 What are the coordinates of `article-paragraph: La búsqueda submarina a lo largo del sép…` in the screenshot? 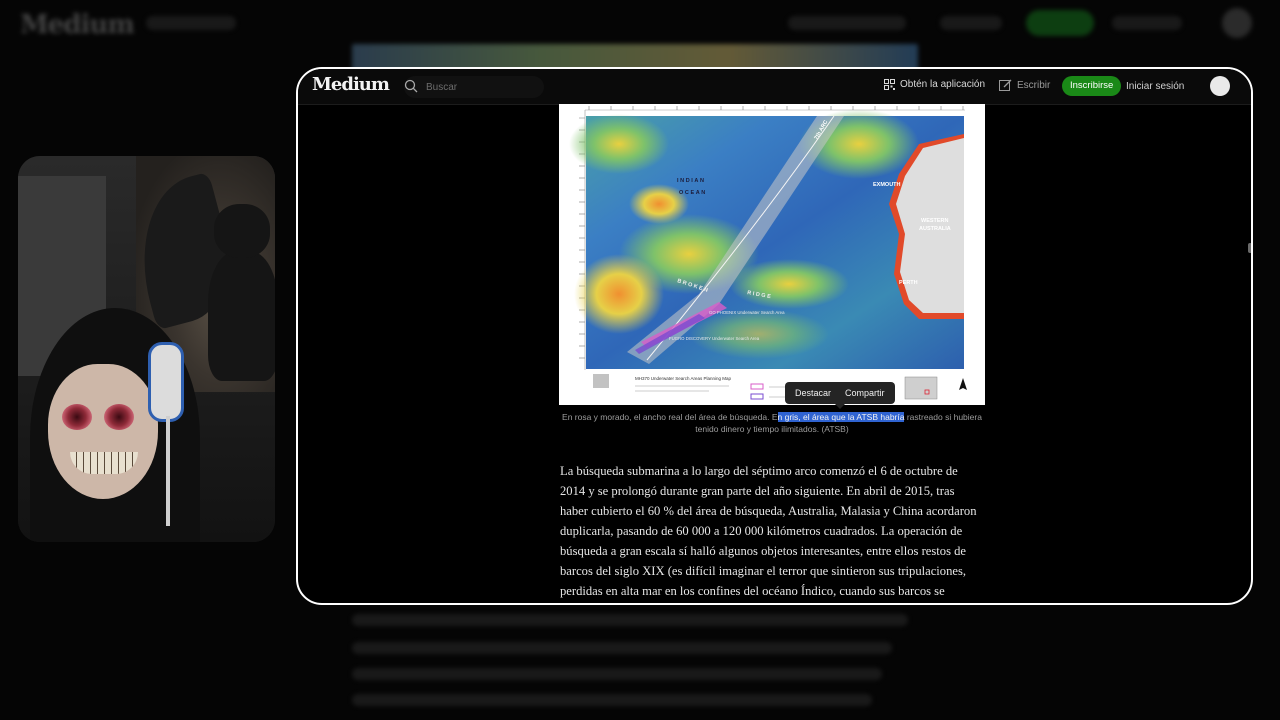 It's located at (768, 531).